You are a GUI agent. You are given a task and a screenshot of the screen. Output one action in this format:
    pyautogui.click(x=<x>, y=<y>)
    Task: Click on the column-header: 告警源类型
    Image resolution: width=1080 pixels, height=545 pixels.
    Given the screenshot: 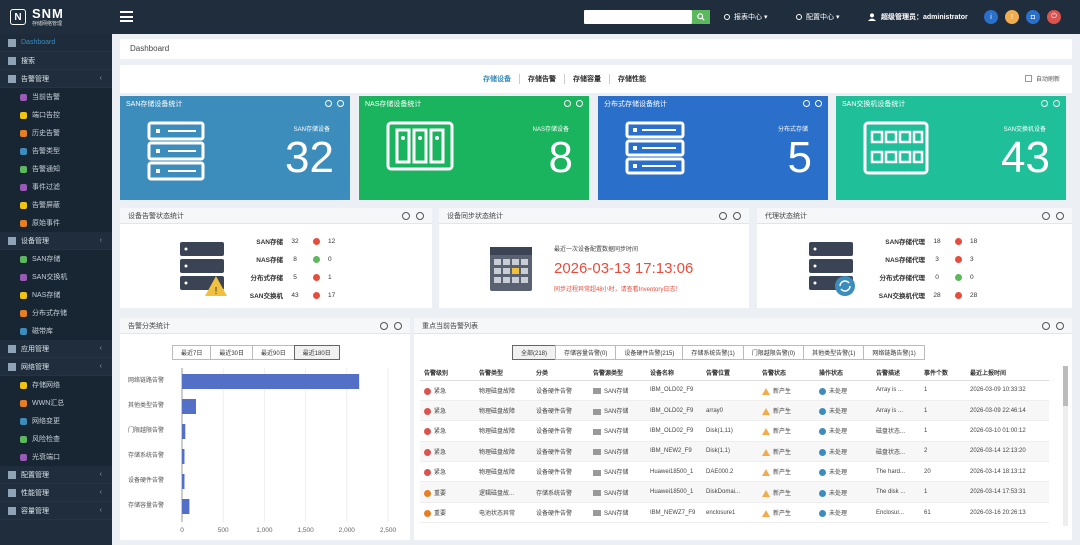 What is the action you would take?
    pyautogui.click(x=617, y=373)
    